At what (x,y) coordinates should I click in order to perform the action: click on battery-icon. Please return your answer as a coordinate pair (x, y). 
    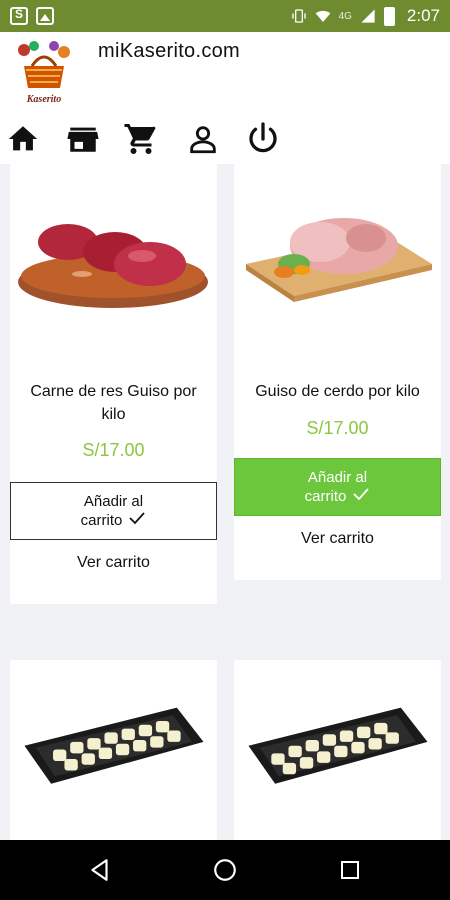
    Looking at the image, I should click on (389, 16).